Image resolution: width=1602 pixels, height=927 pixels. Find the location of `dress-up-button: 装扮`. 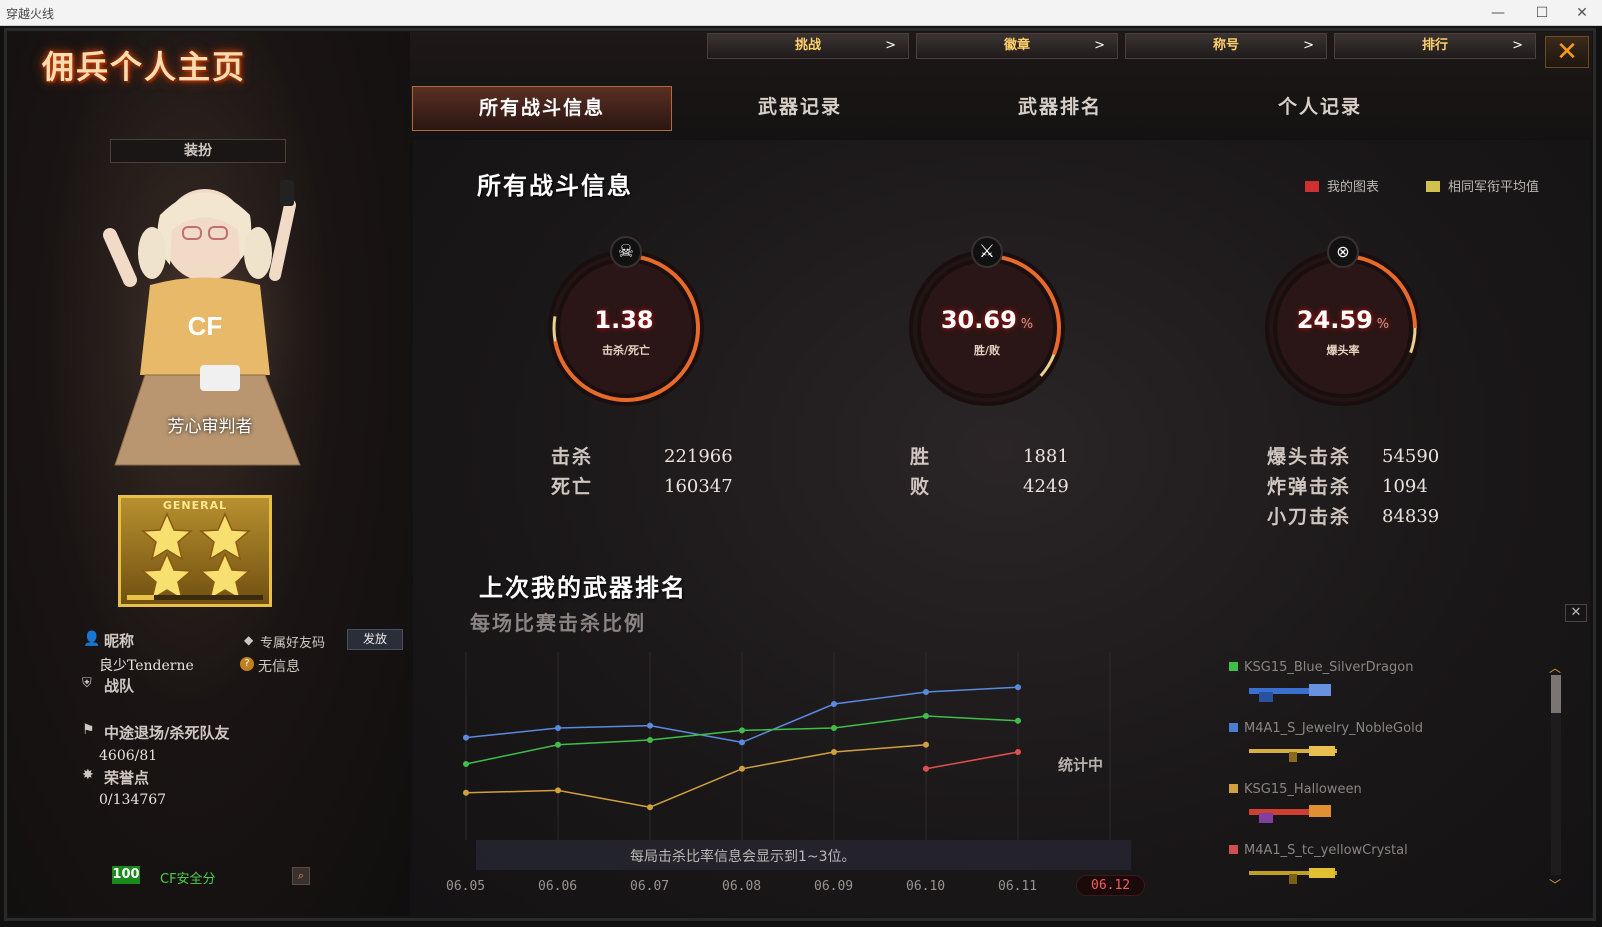

dress-up-button: 装扮 is located at coordinates (198, 151).